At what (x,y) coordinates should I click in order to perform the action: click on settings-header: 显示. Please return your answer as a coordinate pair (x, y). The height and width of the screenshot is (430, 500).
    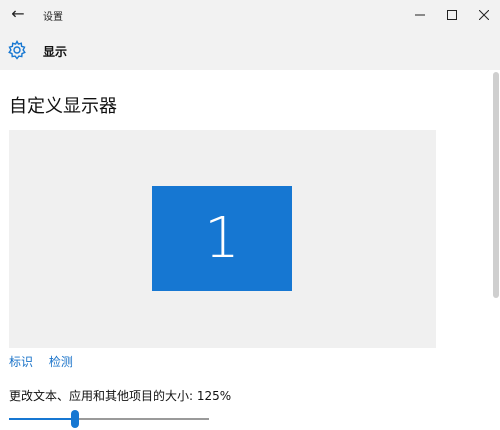
    Looking at the image, I should click on (250, 50).